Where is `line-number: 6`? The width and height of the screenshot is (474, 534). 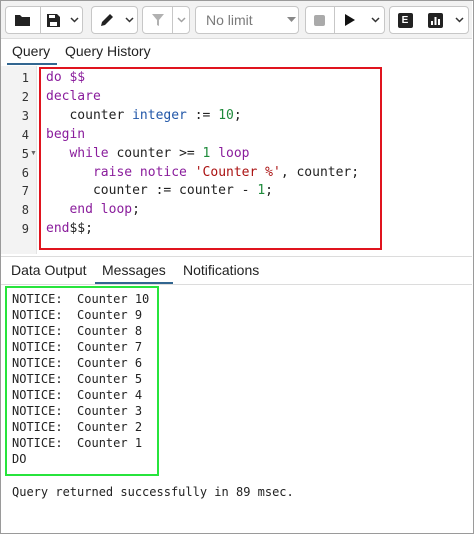
line-number: 6 is located at coordinates (25, 172).